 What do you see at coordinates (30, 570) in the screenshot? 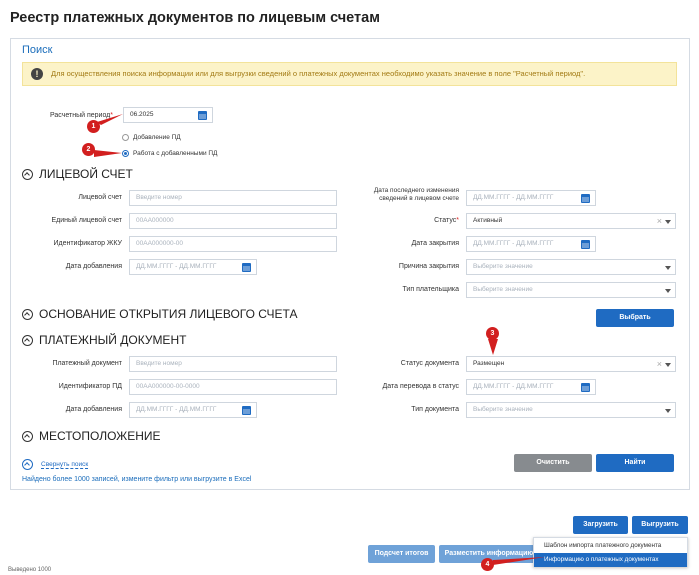
I see `records-count: Выведено 1000` at bounding box center [30, 570].